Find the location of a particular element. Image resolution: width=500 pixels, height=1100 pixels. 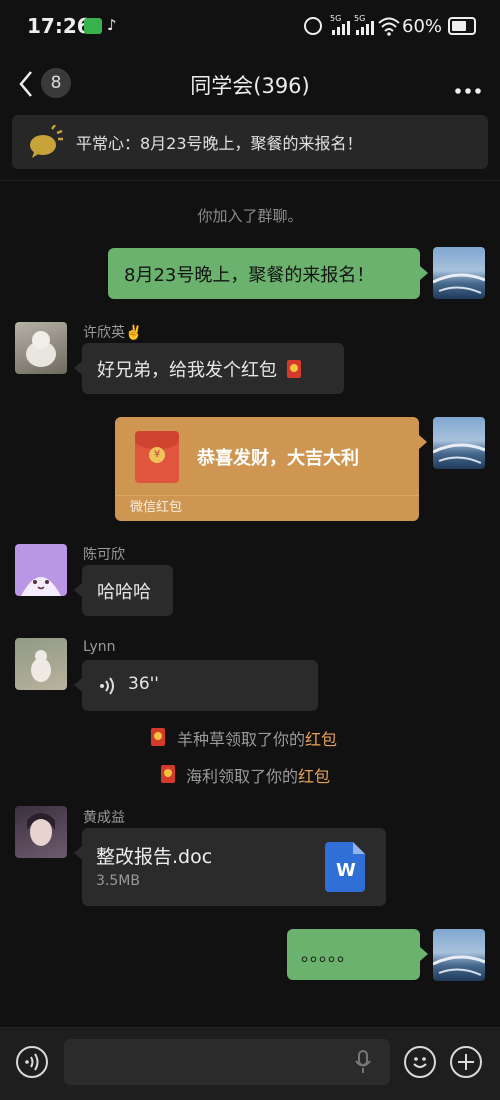

pinned-text: 平常心：8月23号晚上，聚餐的来报名！ is located at coordinates (219, 143).